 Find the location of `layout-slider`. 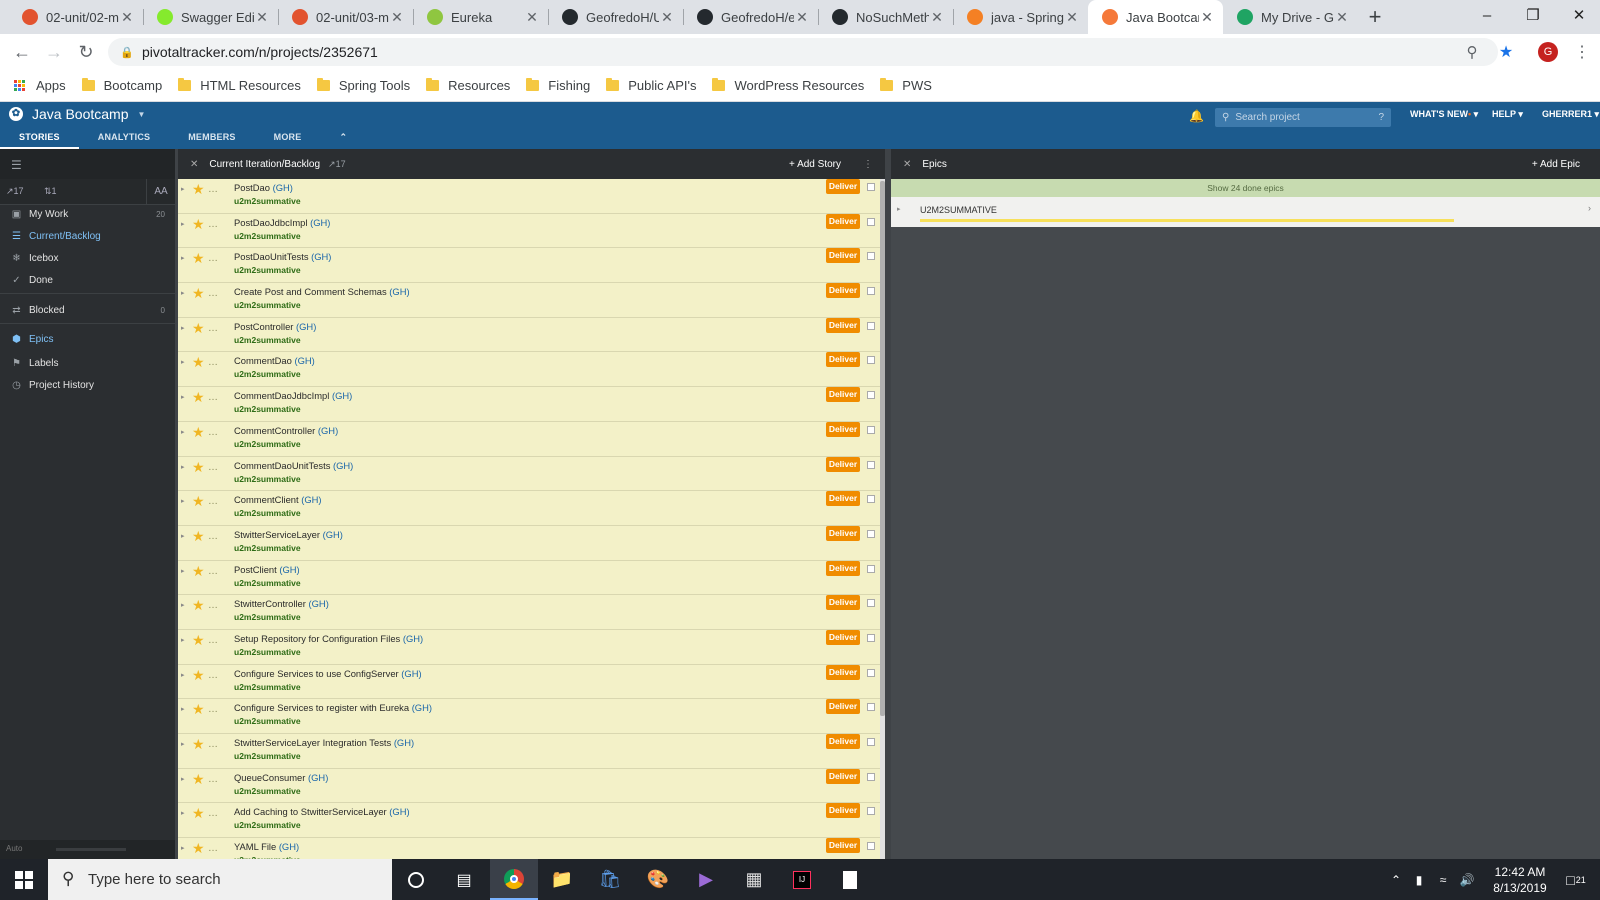

layout-slider is located at coordinates (91, 849).